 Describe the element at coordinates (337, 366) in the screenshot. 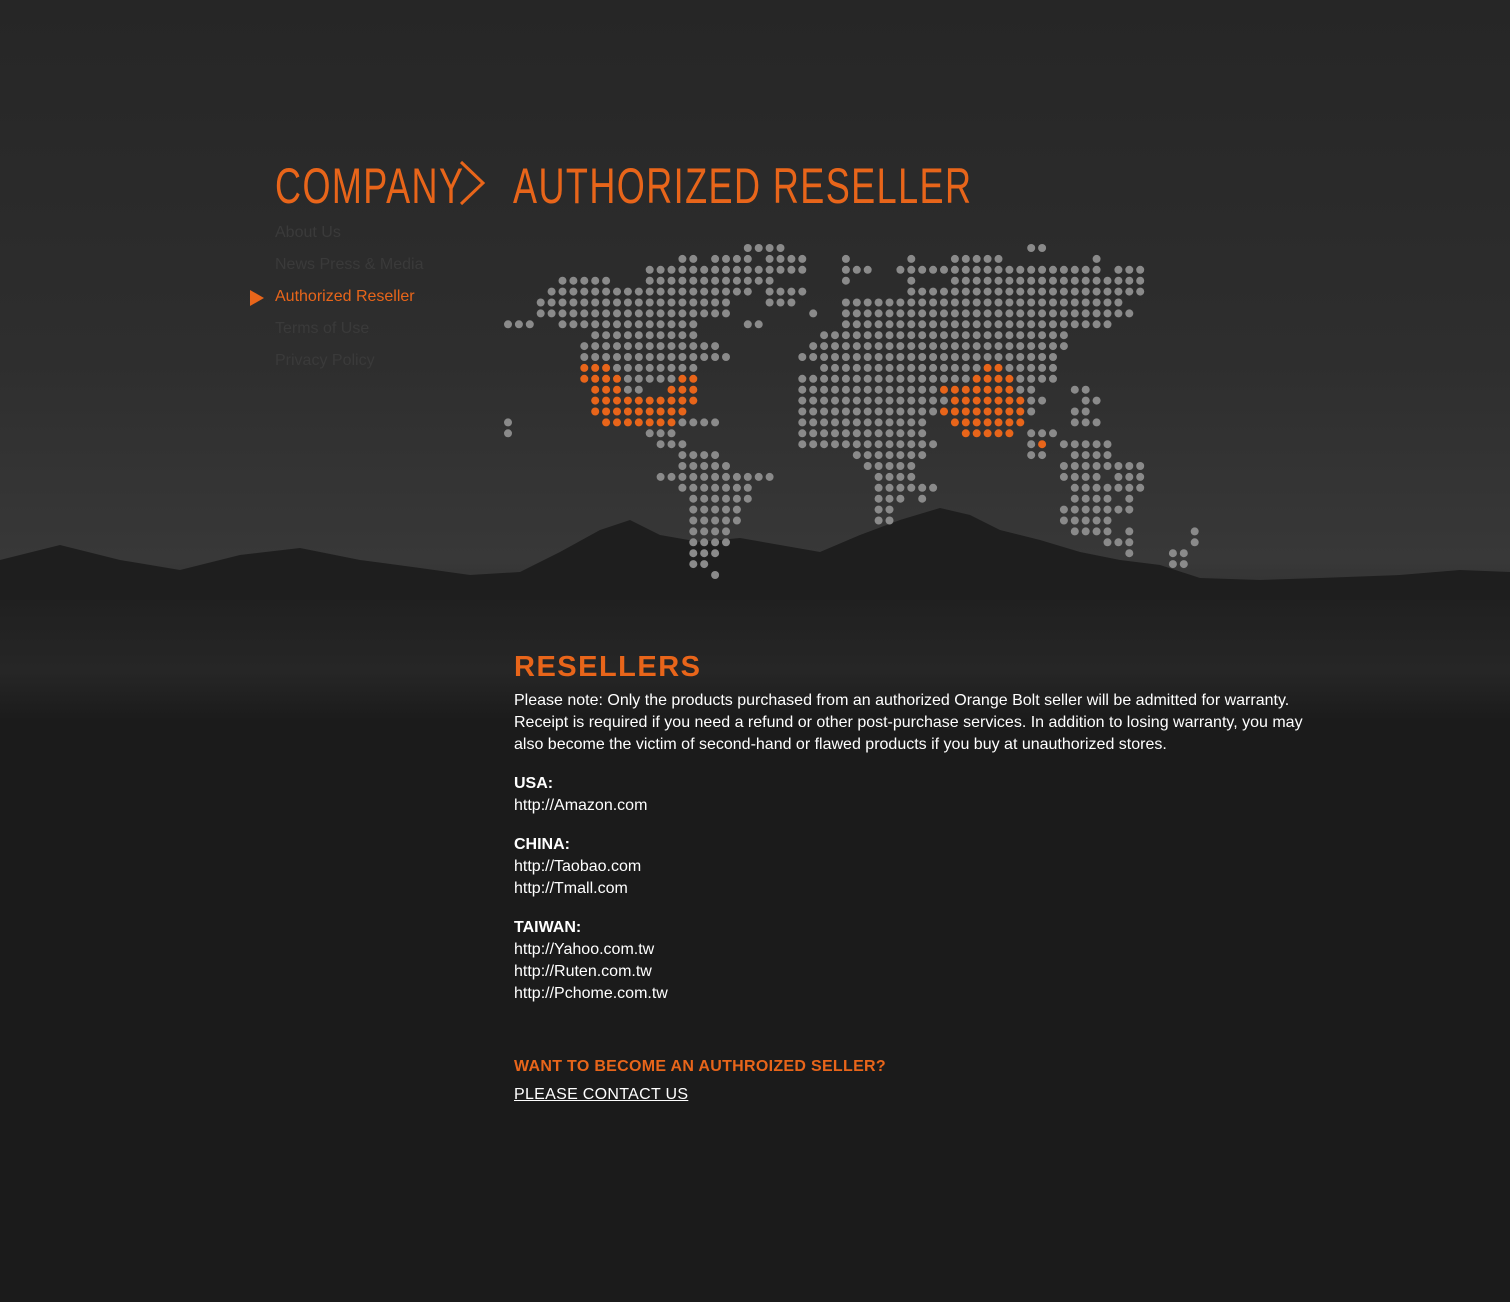

I see `sidebar-item-privacy-policy: Privacy Policy` at that location.